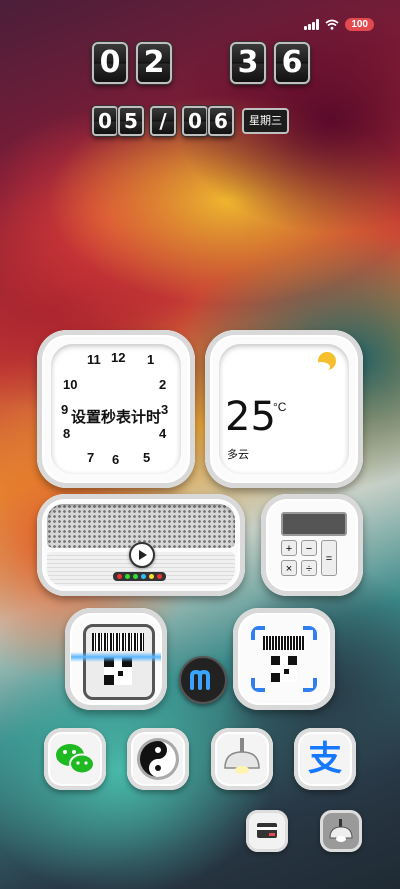 The height and width of the screenshot is (889, 400). I want to click on partly-cloudy-icon, so click(324, 362).